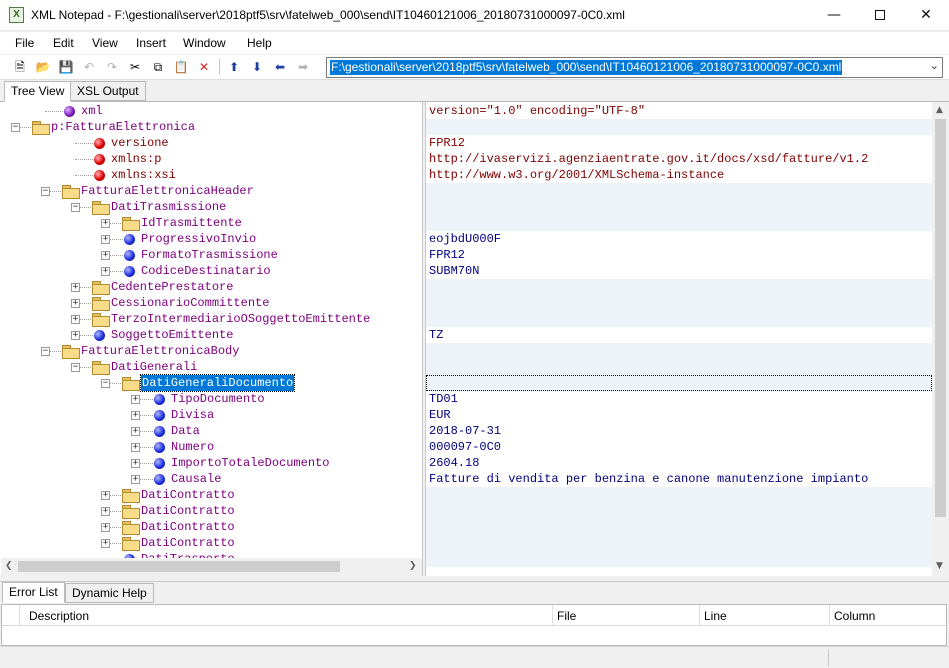  Describe the element at coordinates (679, 415) in the screenshot. I see `node-value: EUR` at that location.